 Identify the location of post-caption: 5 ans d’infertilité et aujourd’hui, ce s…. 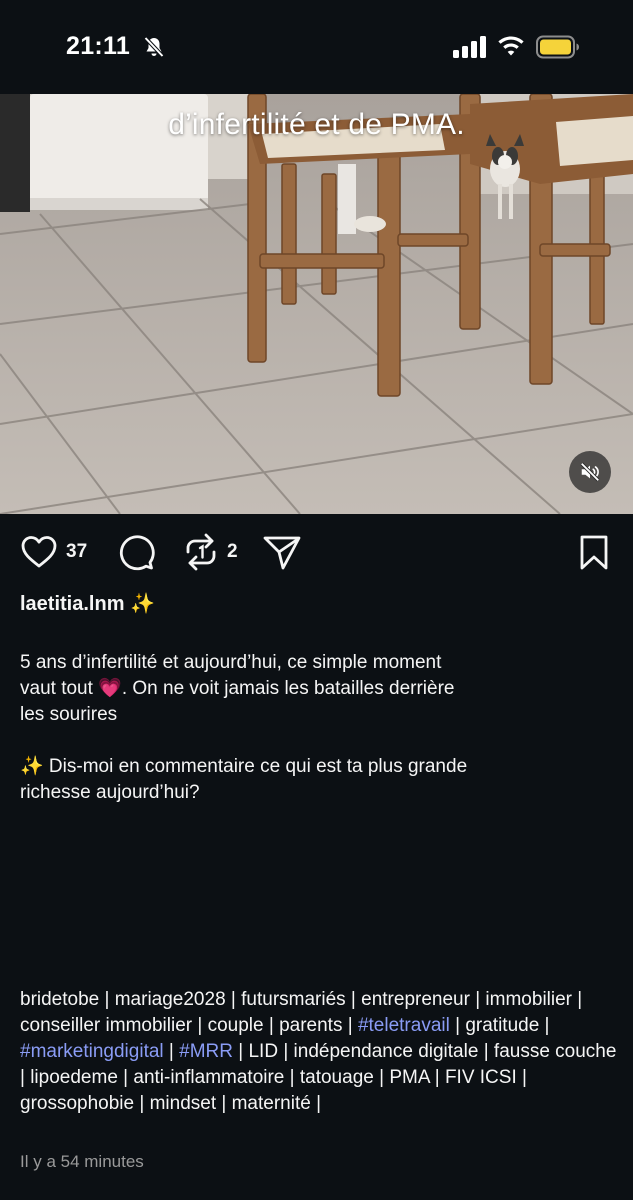
(315, 741).